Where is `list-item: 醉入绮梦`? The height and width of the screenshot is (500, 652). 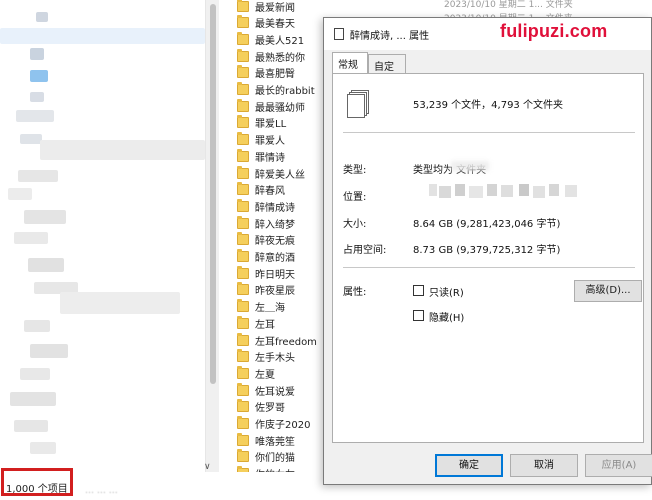
list-item: 醉入绮梦 is located at coordinates (266, 223).